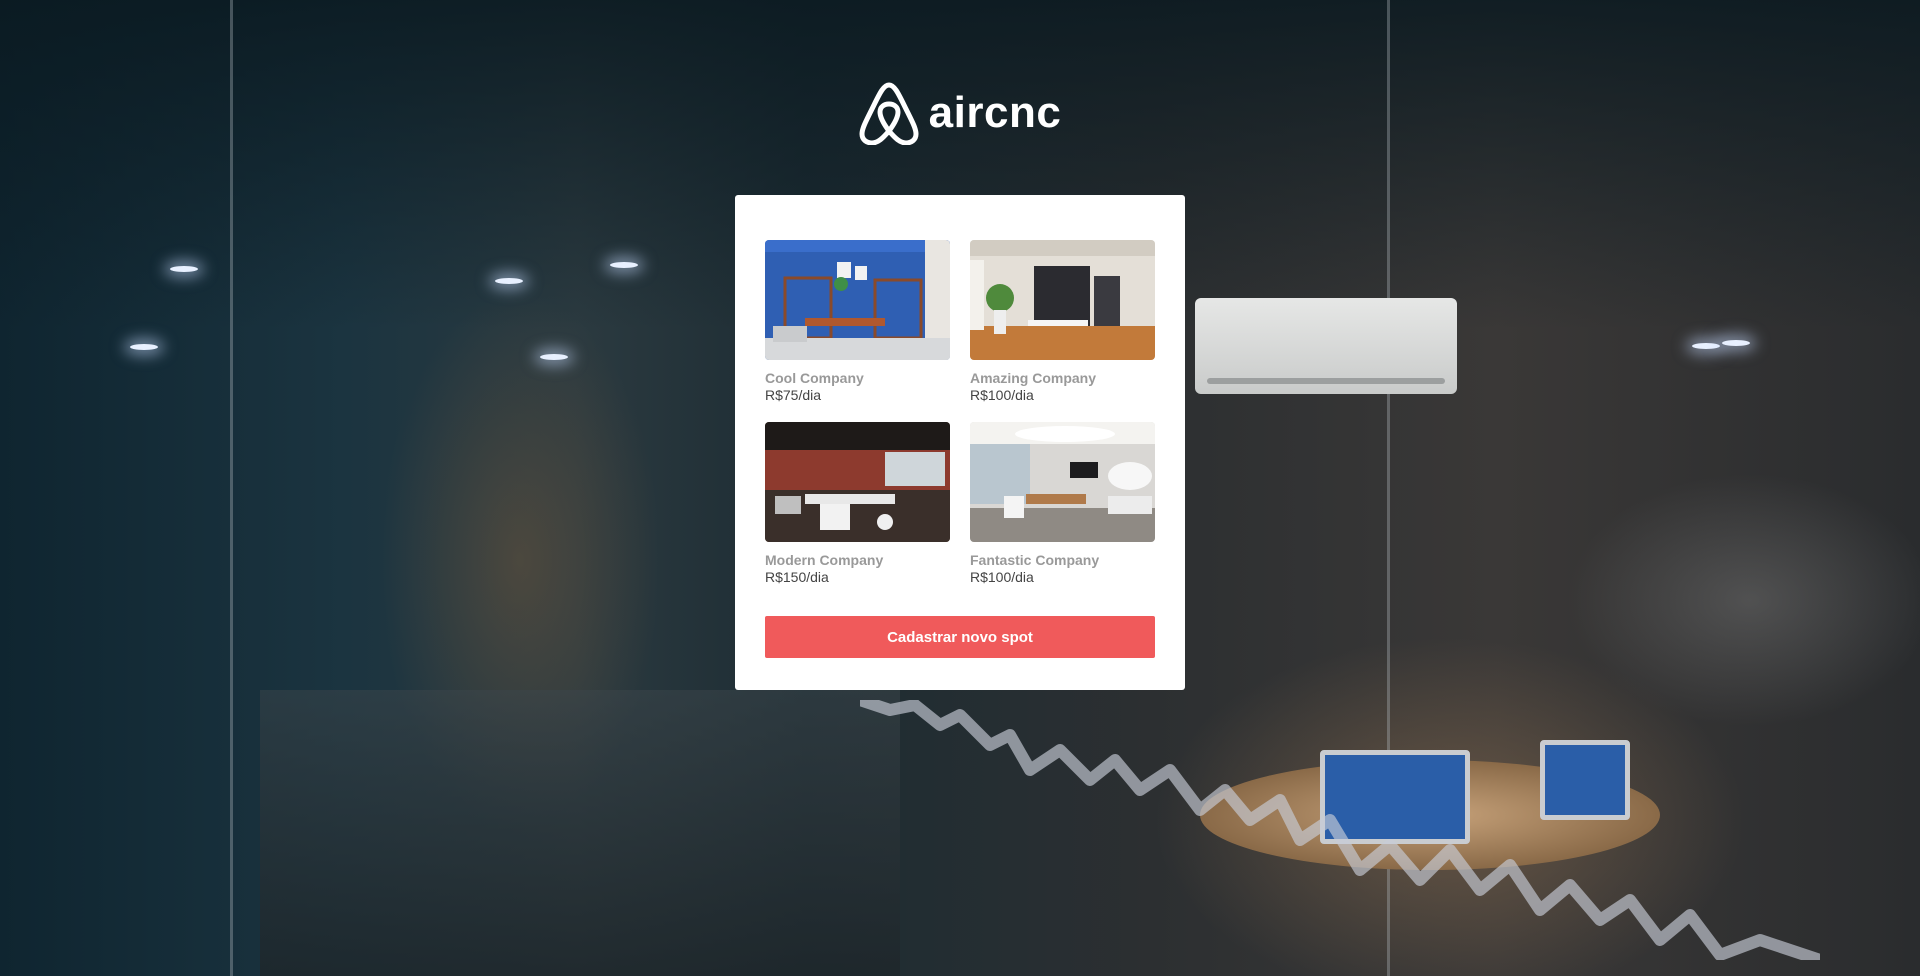 Image resolution: width=1920 pixels, height=976 pixels. What do you see at coordinates (797, 577) in the screenshot?
I see `spot-price: R$150/dia` at bounding box center [797, 577].